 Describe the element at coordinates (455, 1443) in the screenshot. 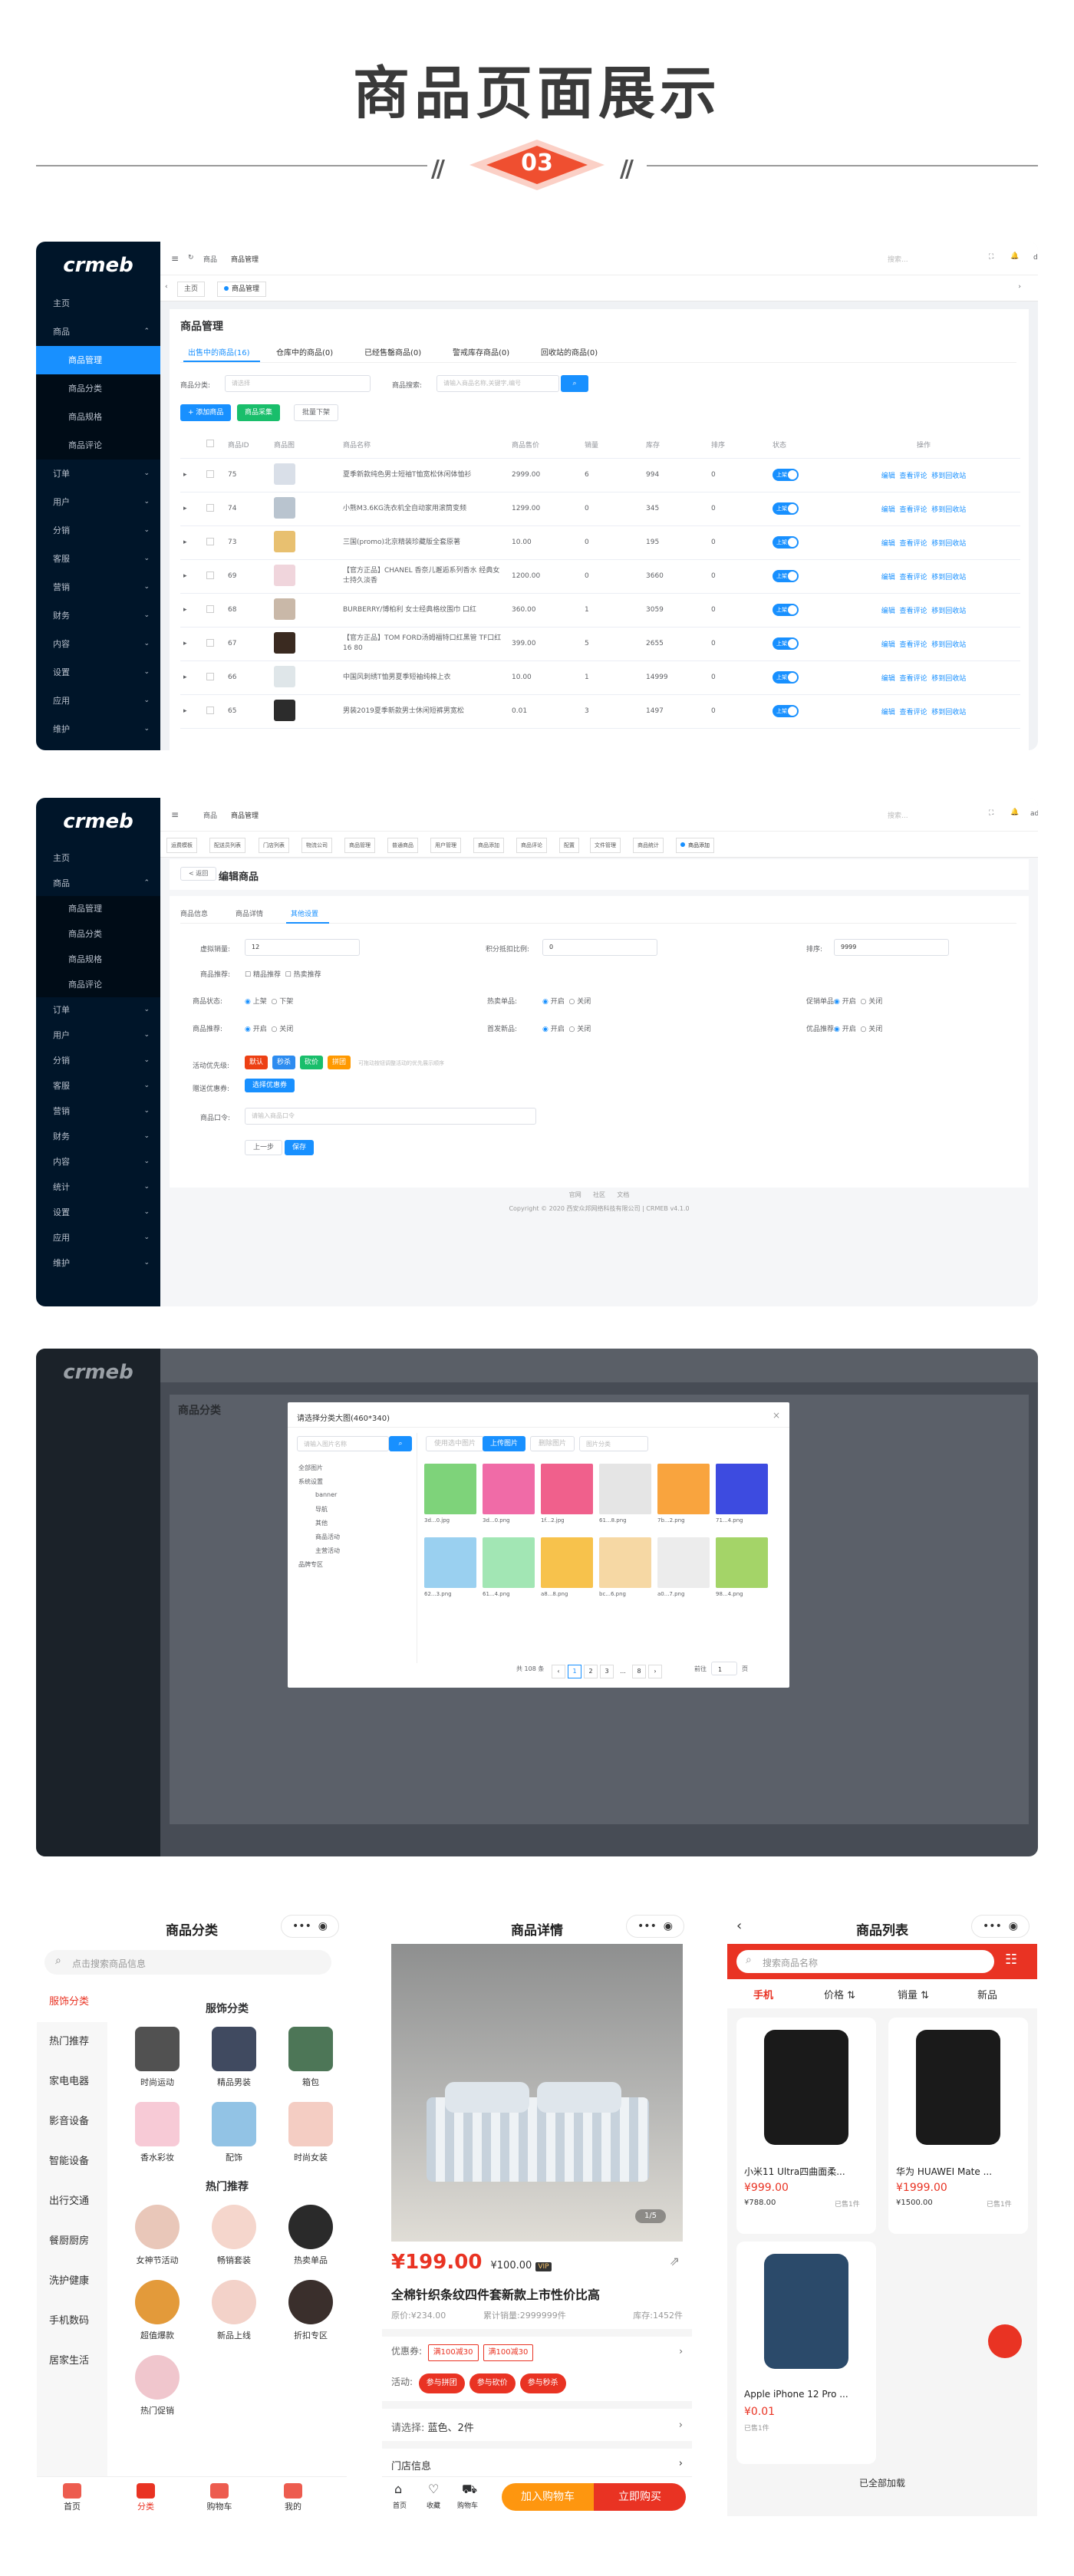

I see `use-selected-button: 使用选中图片` at that location.